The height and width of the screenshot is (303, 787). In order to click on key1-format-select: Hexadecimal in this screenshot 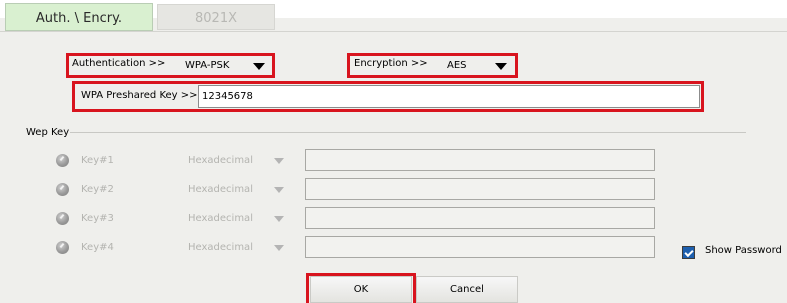, I will do `click(238, 160)`.